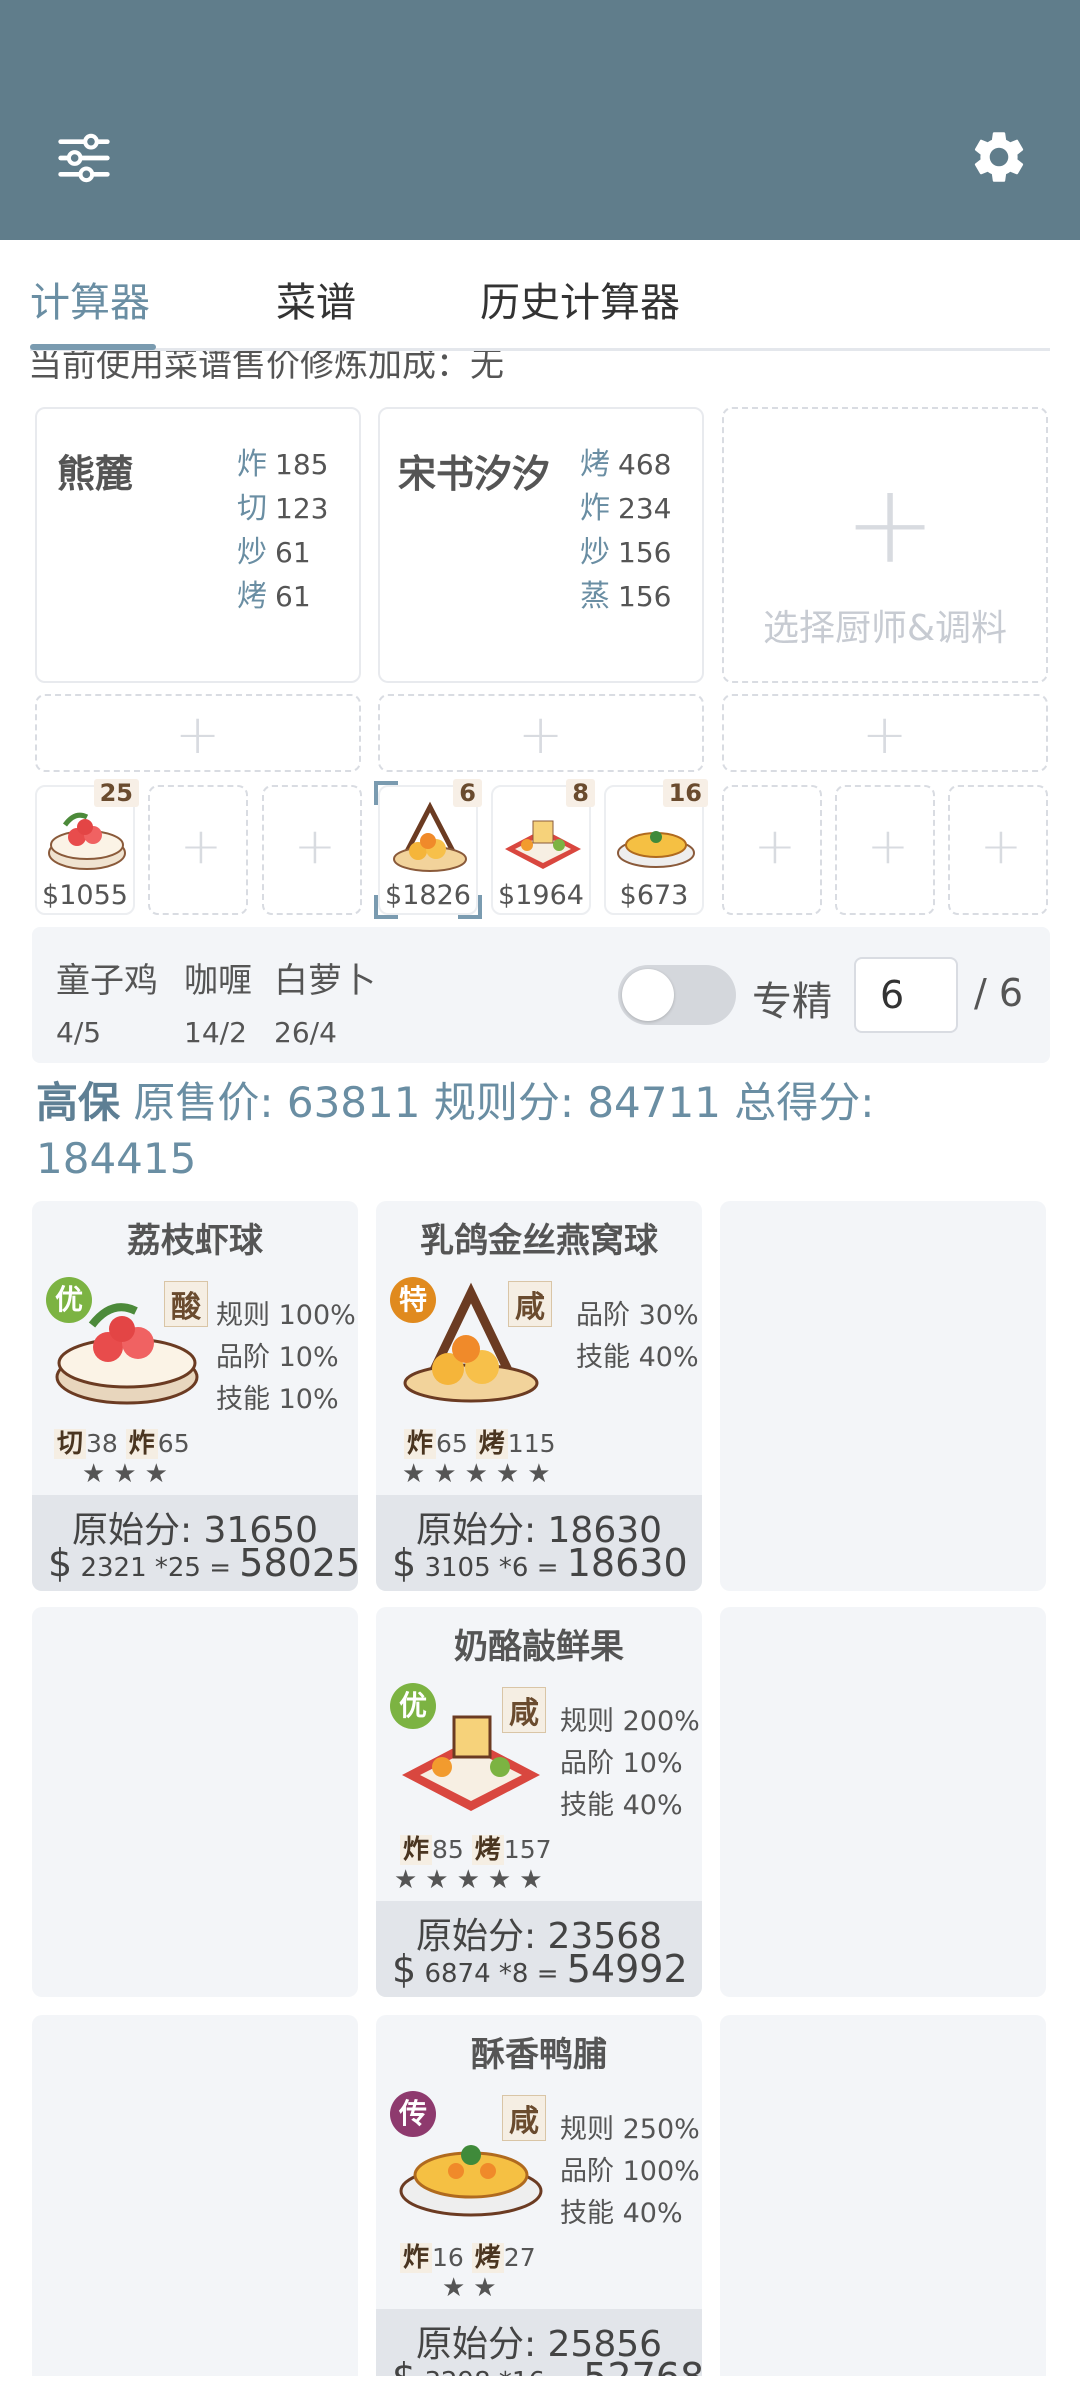 Image resolution: width=1080 pixels, height=2400 pixels. Describe the element at coordinates (539, 2055) in the screenshot. I see `recipe-title: 酥香鸭脯` at that location.